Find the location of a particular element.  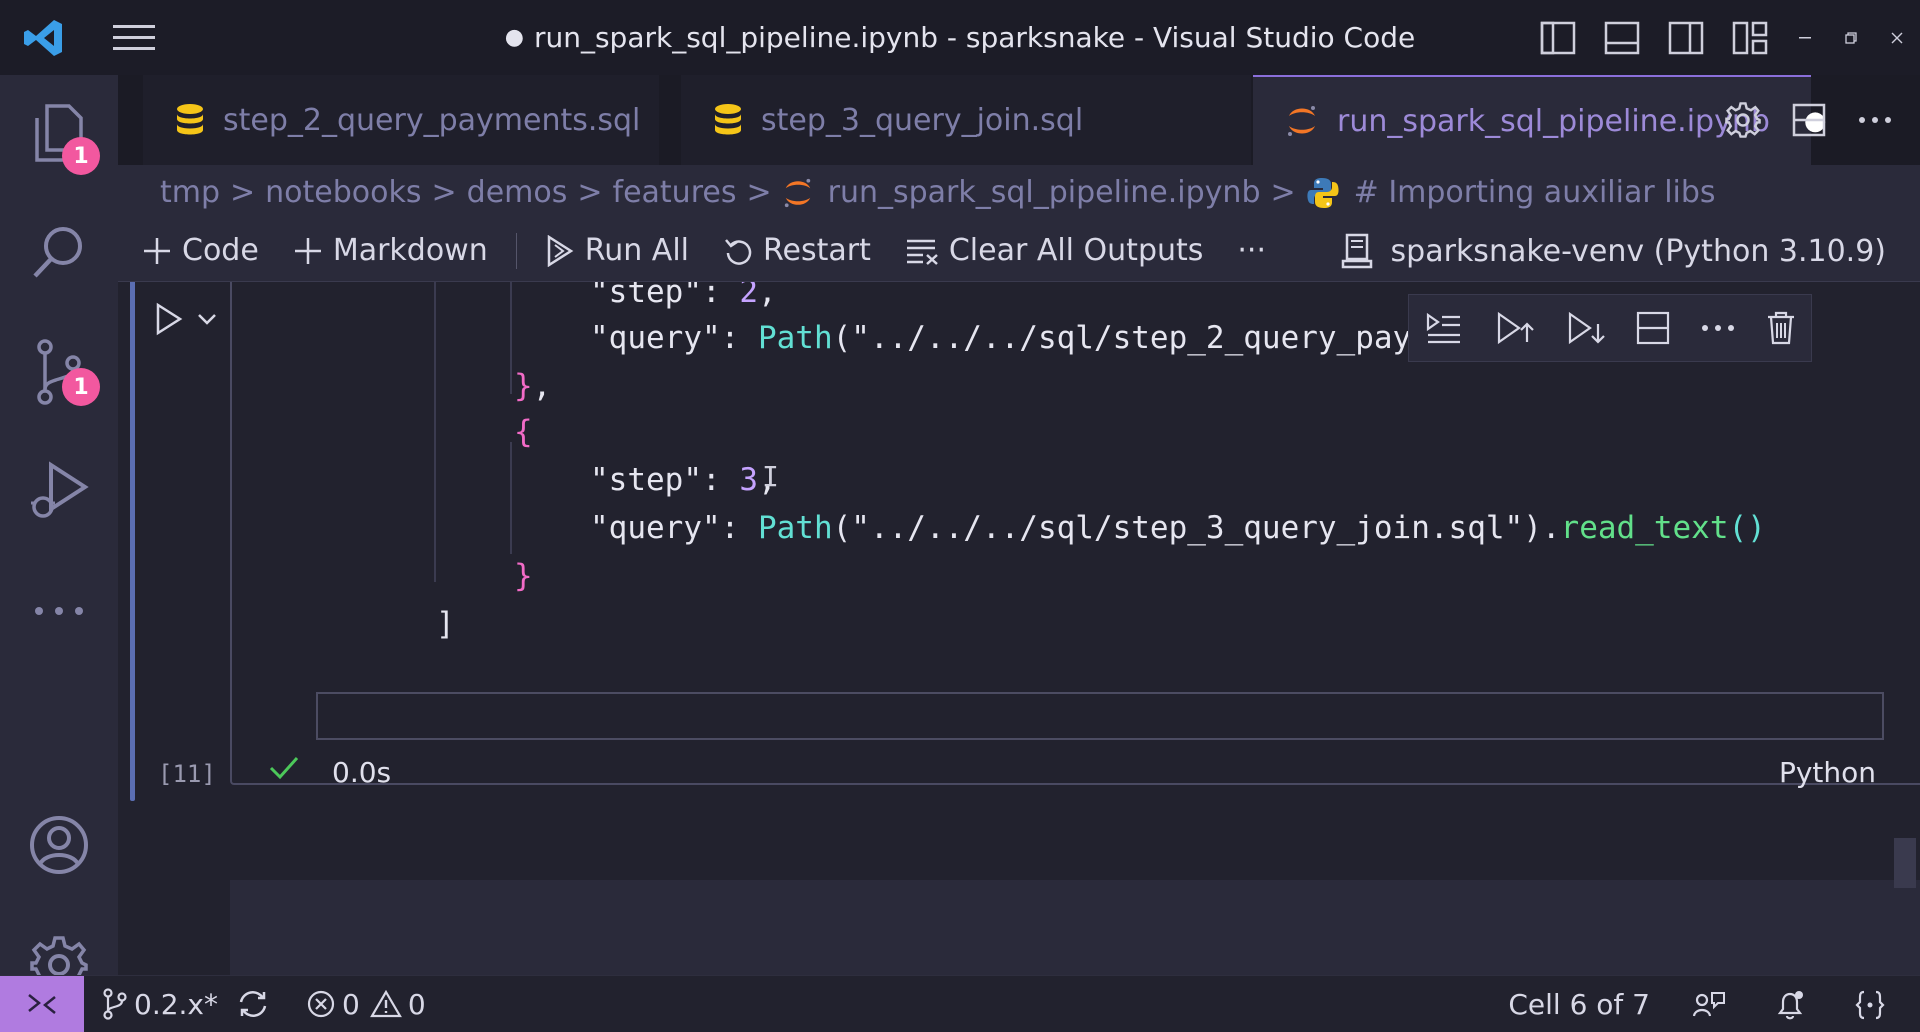

next-cell is located at coordinates (1075, 927).